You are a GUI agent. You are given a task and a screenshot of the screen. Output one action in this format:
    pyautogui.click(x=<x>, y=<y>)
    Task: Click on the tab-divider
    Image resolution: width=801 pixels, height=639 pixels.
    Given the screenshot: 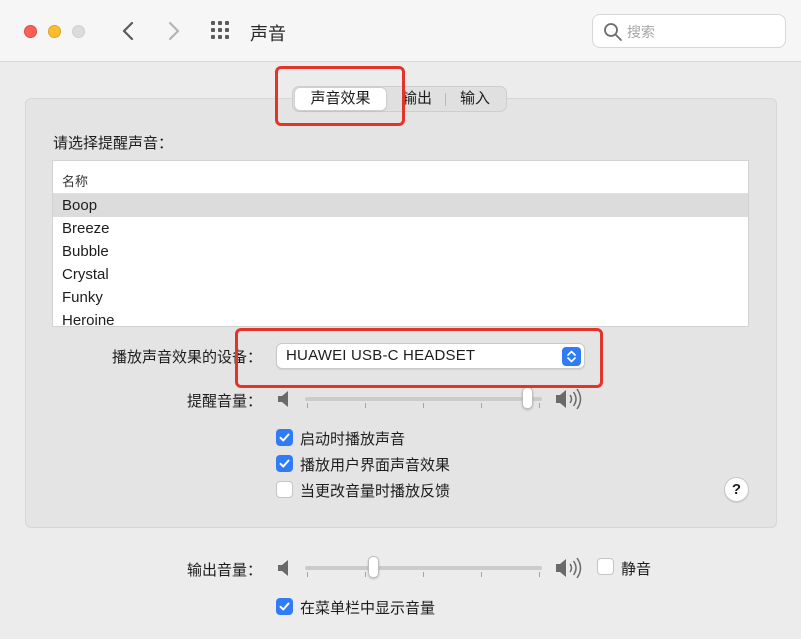 What is the action you would take?
    pyautogui.click(x=445, y=99)
    